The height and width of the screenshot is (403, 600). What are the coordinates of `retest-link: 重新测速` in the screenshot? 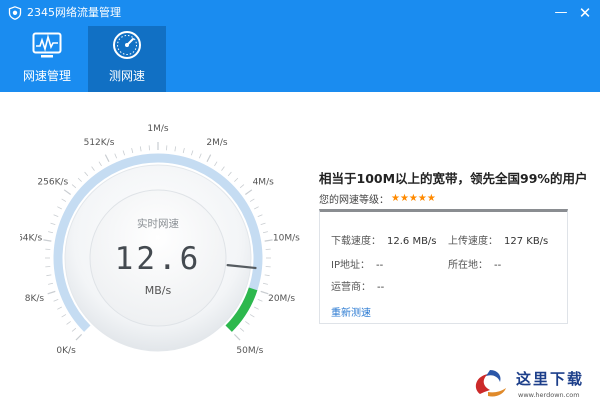 It's located at (351, 311).